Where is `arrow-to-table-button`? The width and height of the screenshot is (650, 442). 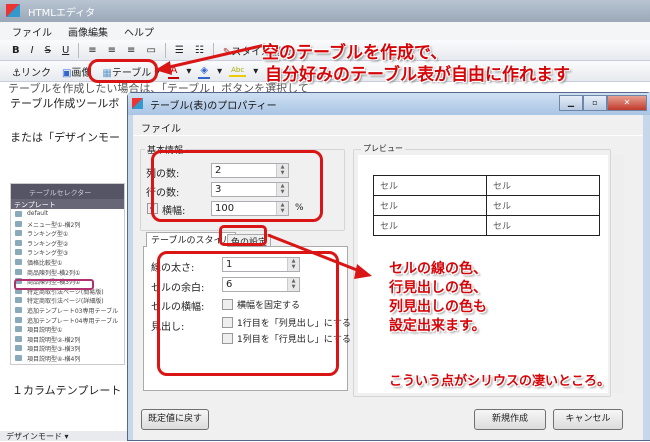 arrow-to-table-button is located at coordinates (215, 56).